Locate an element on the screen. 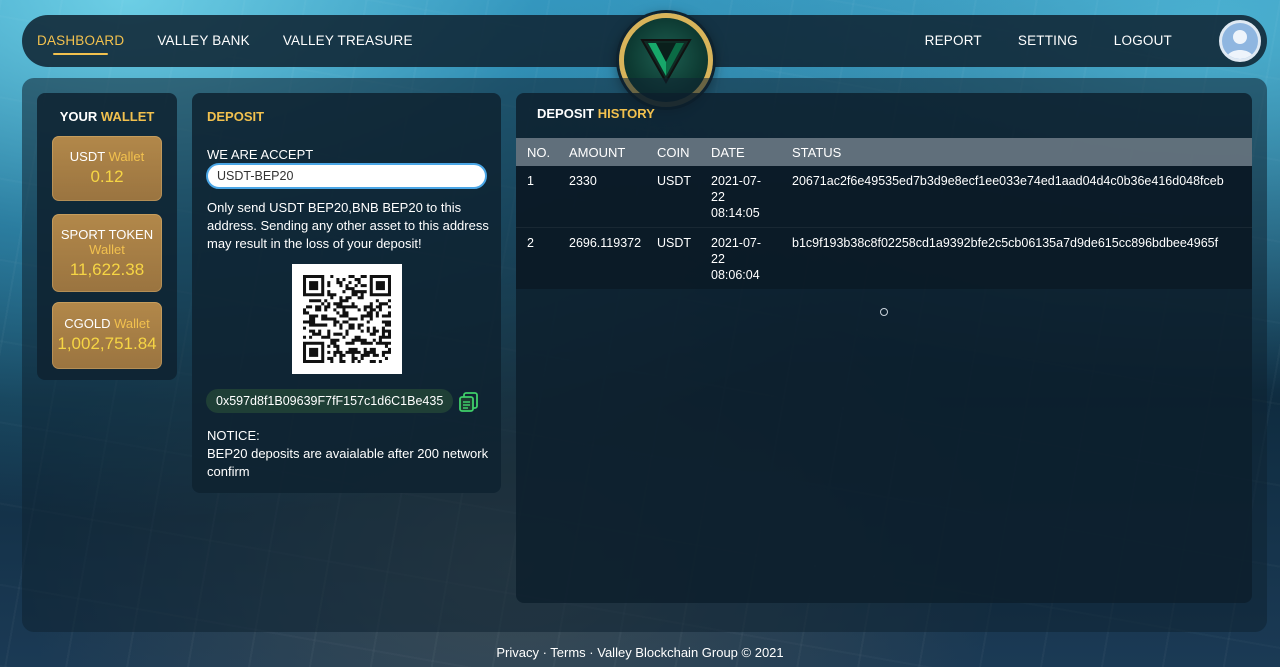 The image size is (1280, 667). nav-setting: SETTING is located at coordinates (1048, 41).